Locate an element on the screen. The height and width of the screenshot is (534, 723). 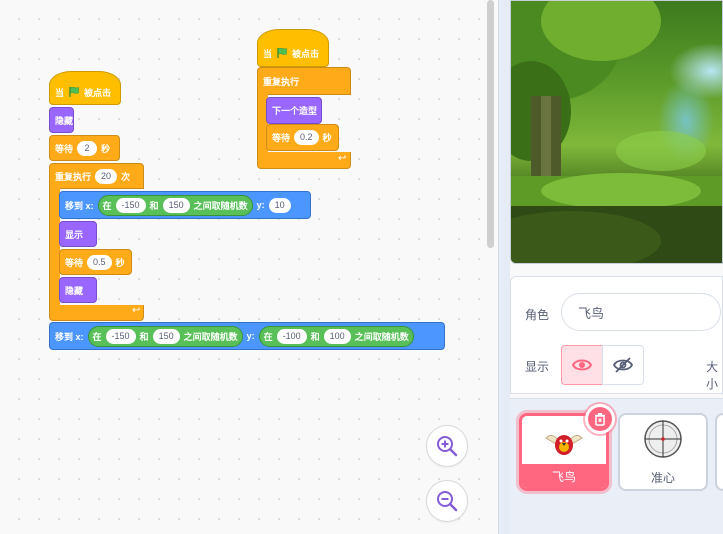
zoom-out-button is located at coordinates (447, 501).